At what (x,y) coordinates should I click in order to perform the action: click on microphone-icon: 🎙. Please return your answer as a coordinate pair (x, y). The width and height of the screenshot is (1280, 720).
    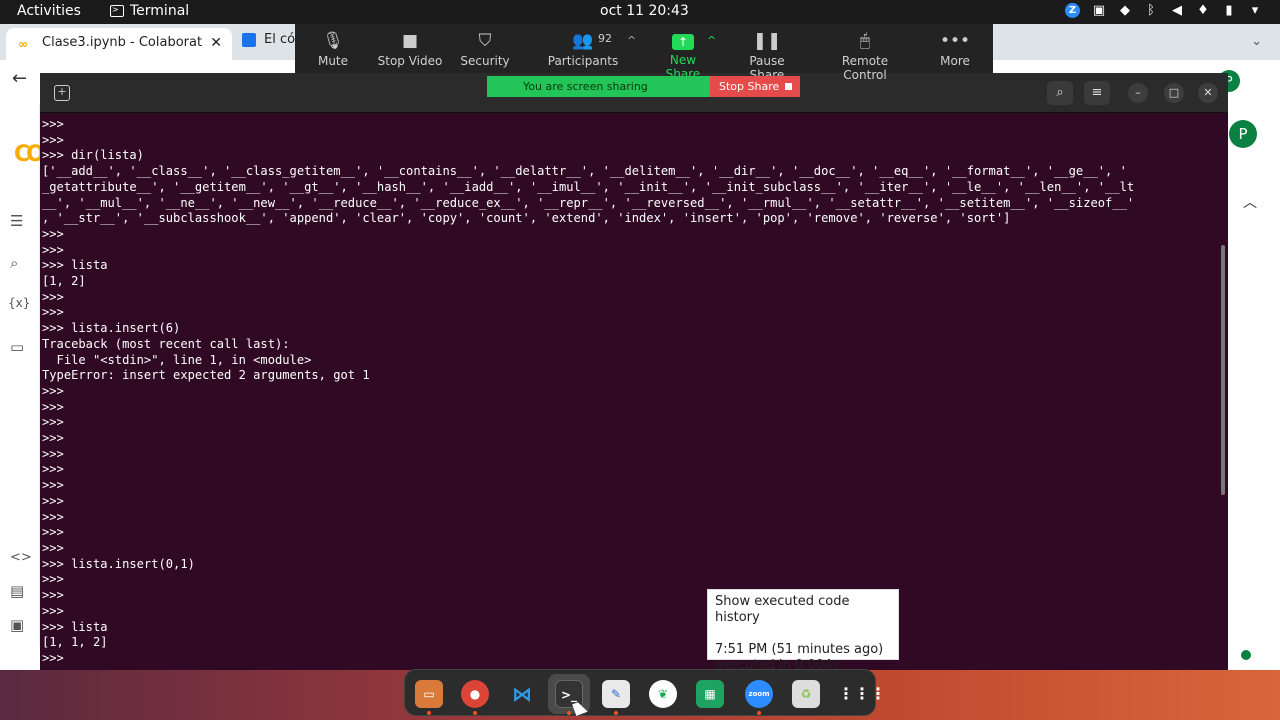
    Looking at the image, I should click on (333, 41).